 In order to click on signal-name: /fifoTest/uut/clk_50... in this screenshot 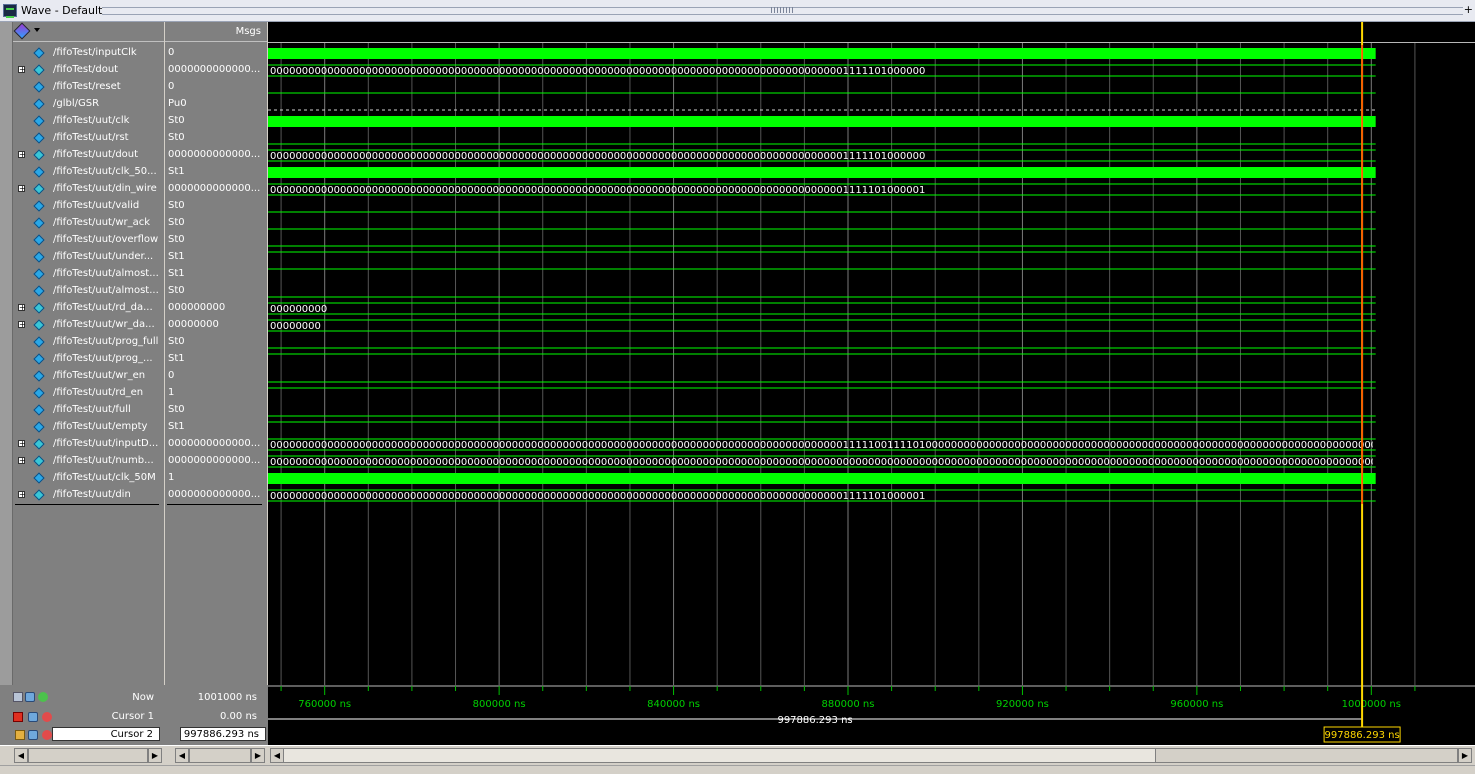, I will do `click(105, 171)`.